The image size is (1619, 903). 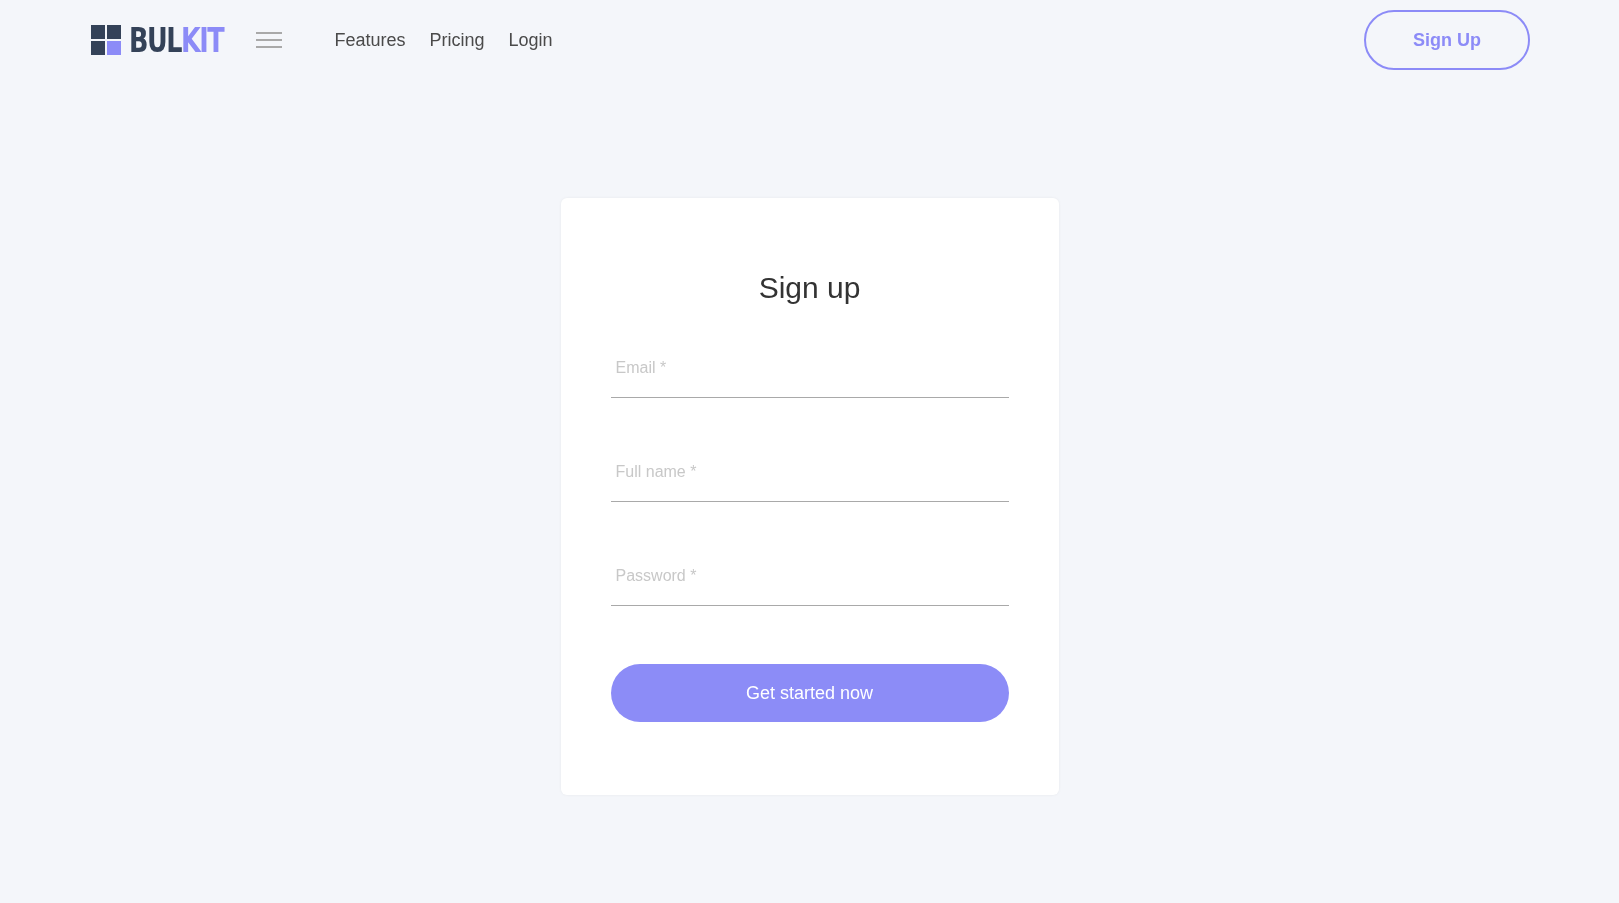 What do you see at coordinates (269, 40) in the screenshot?
I see `menu-icon` at bounding box center [269, 40].